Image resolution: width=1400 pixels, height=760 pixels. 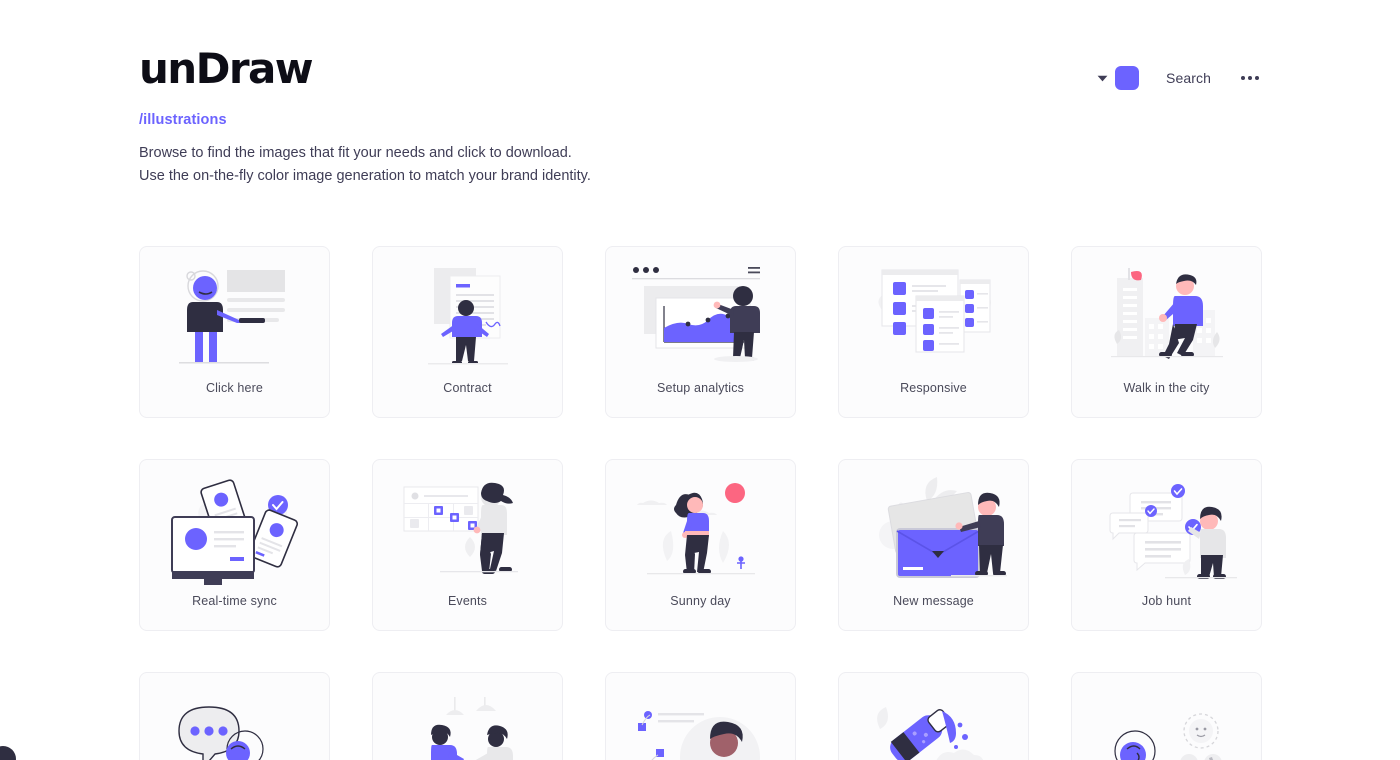 I want to click on coffee-meeting-illustration, so click(x=467, y=716).